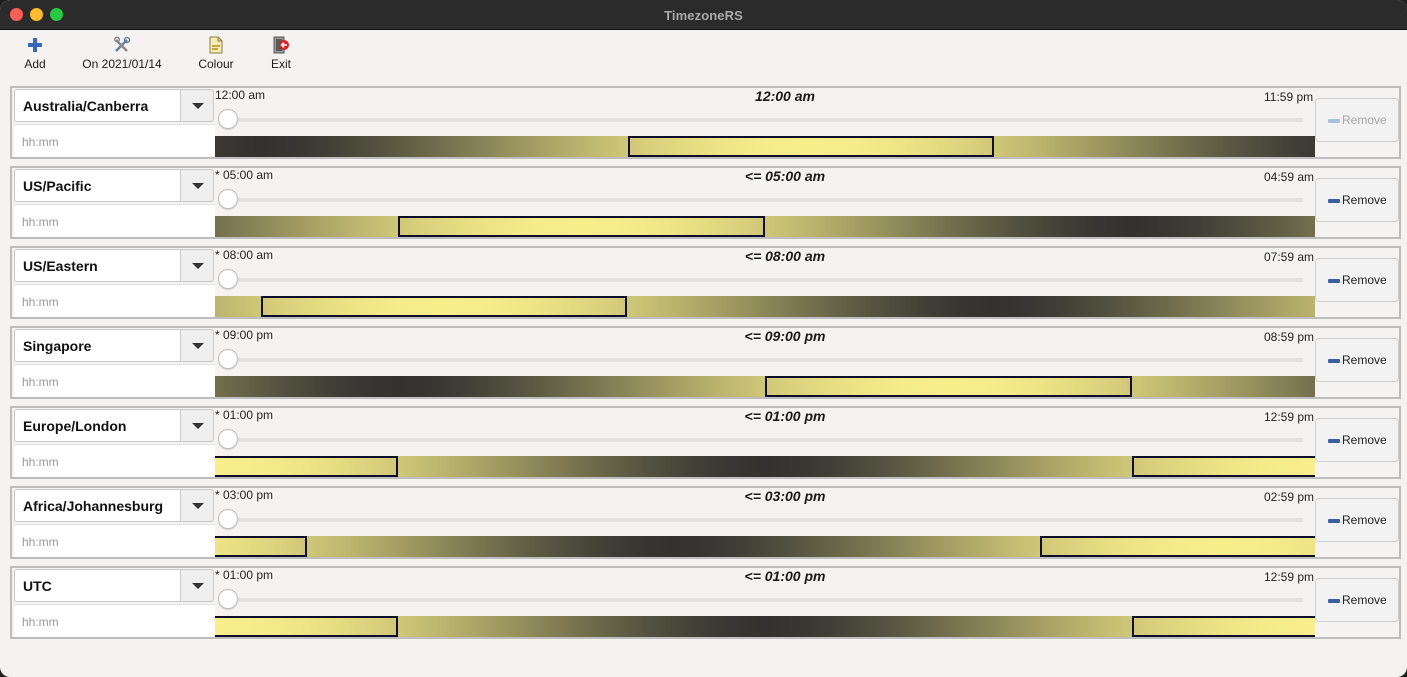  What do you see at coordinates (785, 176) in the screenshot?
I see `current-time-label: <= 05:00 am` at bounding box center [785, 176].